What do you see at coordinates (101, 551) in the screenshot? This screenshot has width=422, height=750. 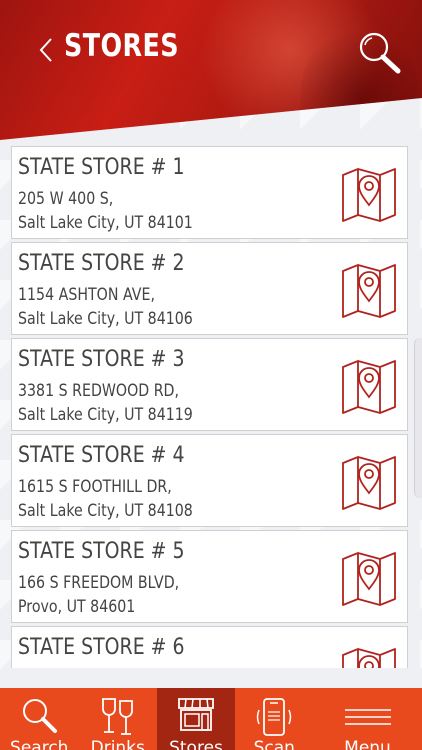 I see `store-name: STATE STORE # 5` at bounding box center [101, 551].